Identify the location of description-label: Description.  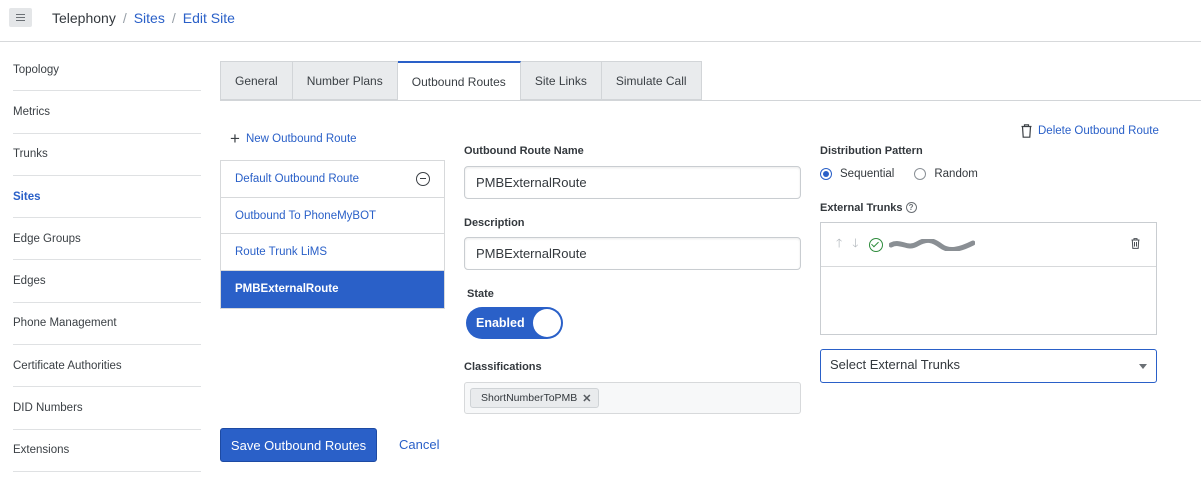
(494, 223).